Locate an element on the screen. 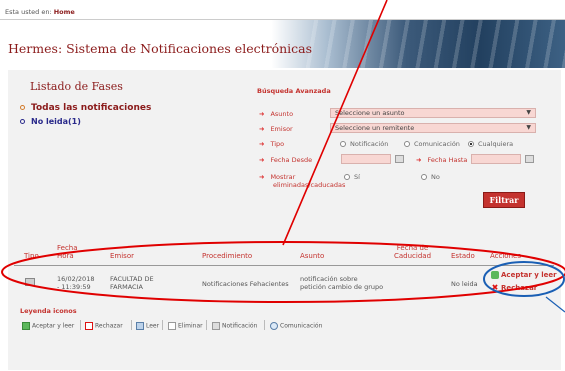  cell-asunto-line1: notificación sobre is located at coordinates (329, 279).